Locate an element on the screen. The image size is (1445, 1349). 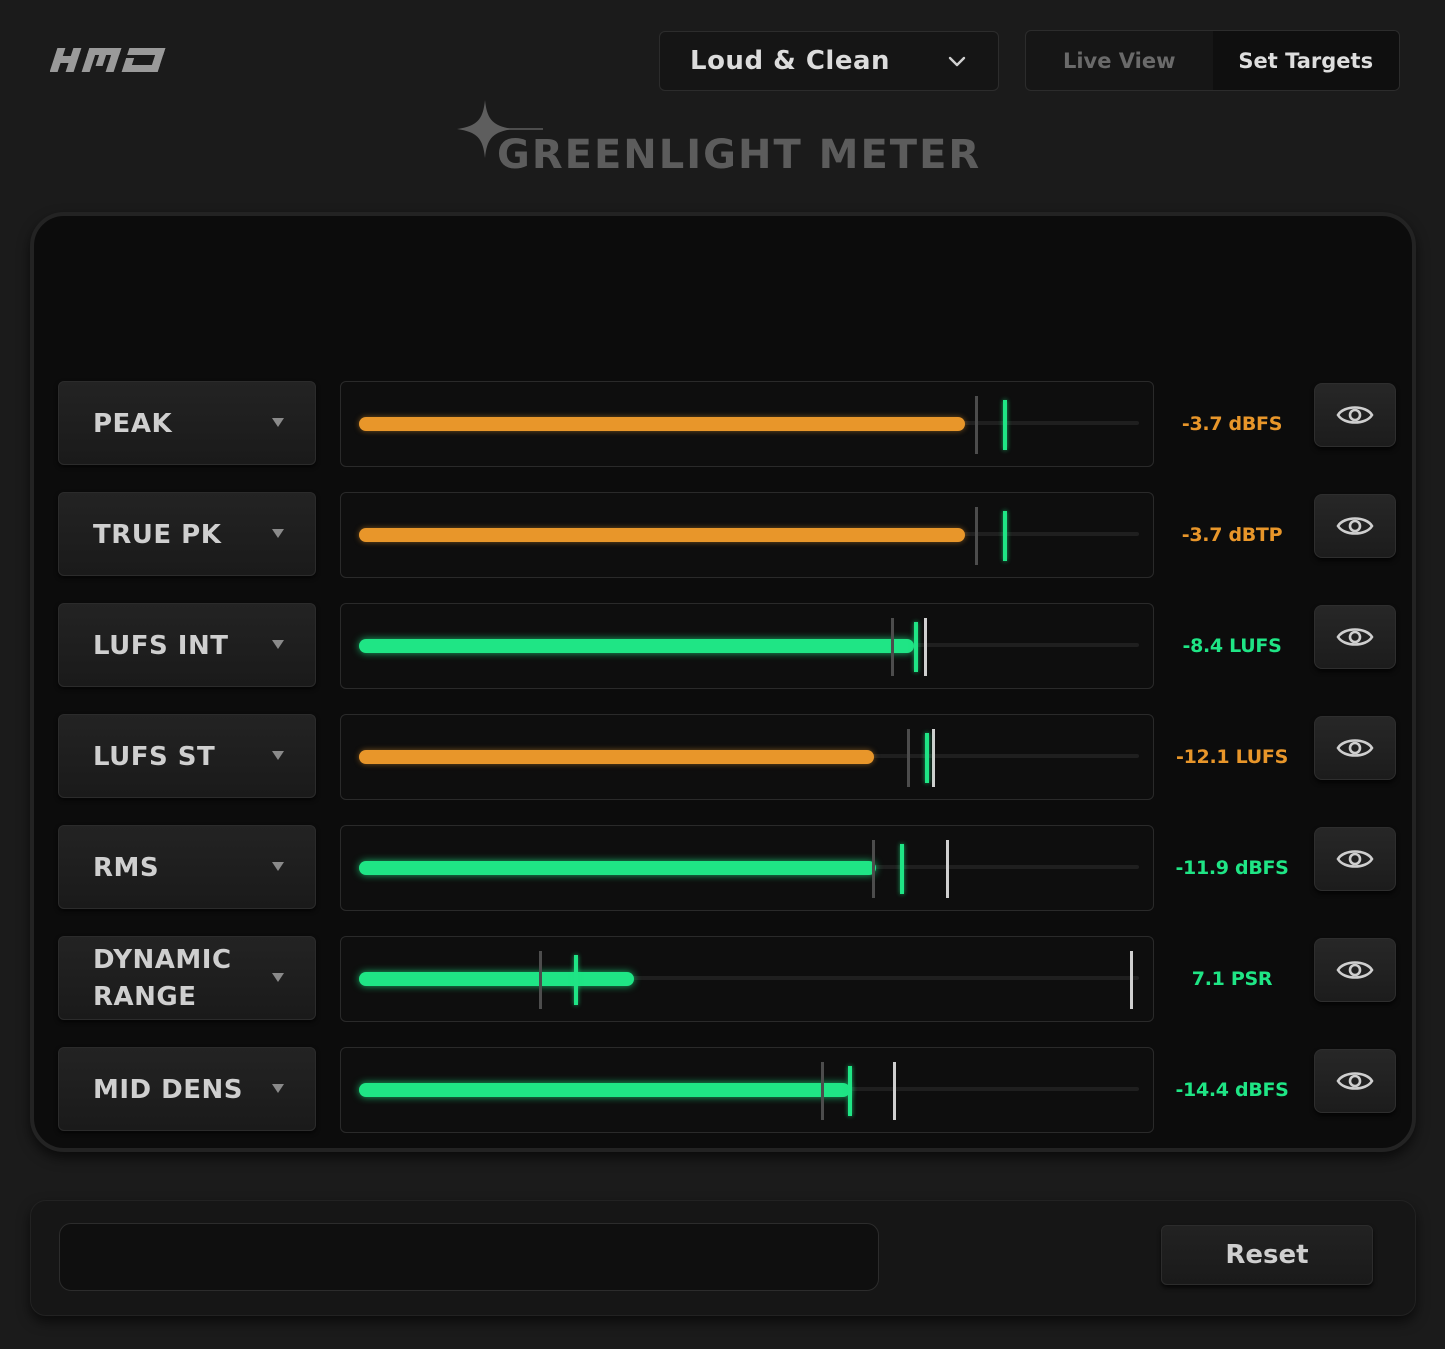
hmd-logo-mark is located at coordinates (107, 60).